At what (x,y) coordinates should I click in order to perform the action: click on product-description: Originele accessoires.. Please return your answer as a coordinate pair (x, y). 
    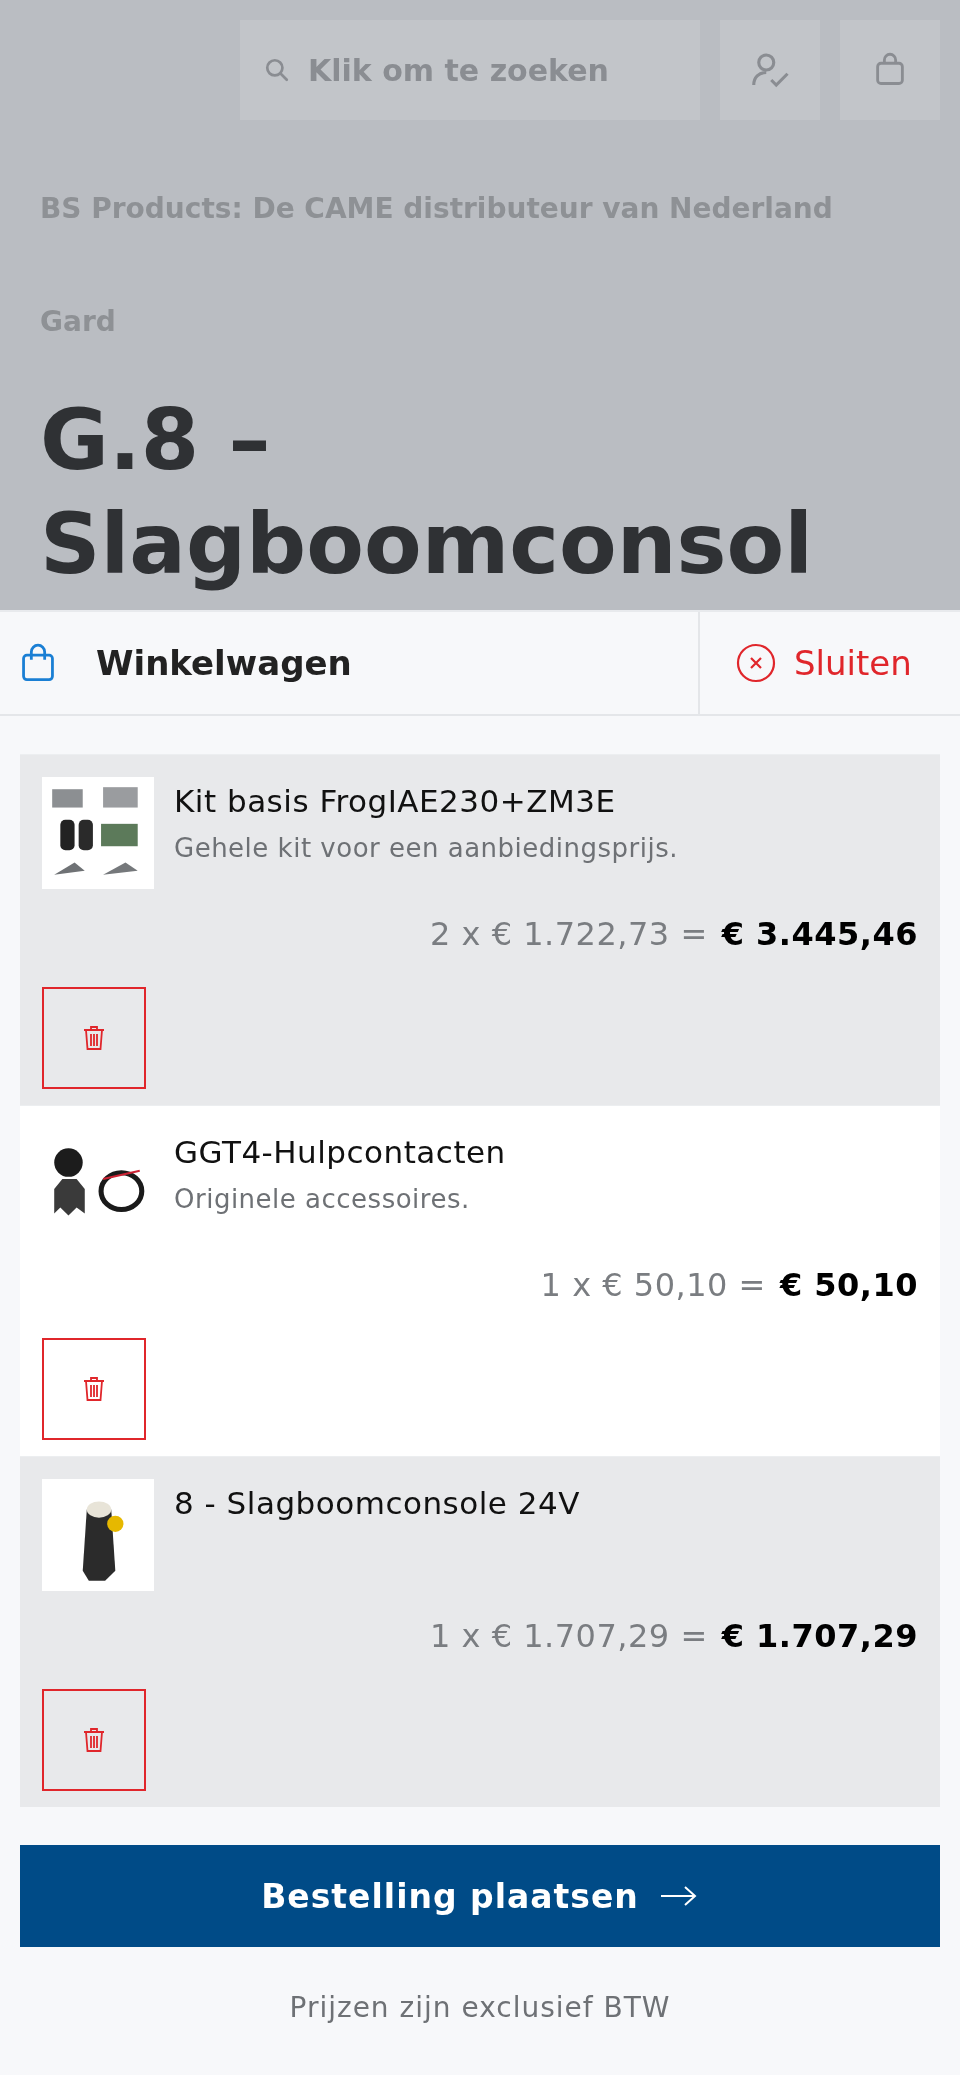
    Looking at the image, I should click on (322, 1199).